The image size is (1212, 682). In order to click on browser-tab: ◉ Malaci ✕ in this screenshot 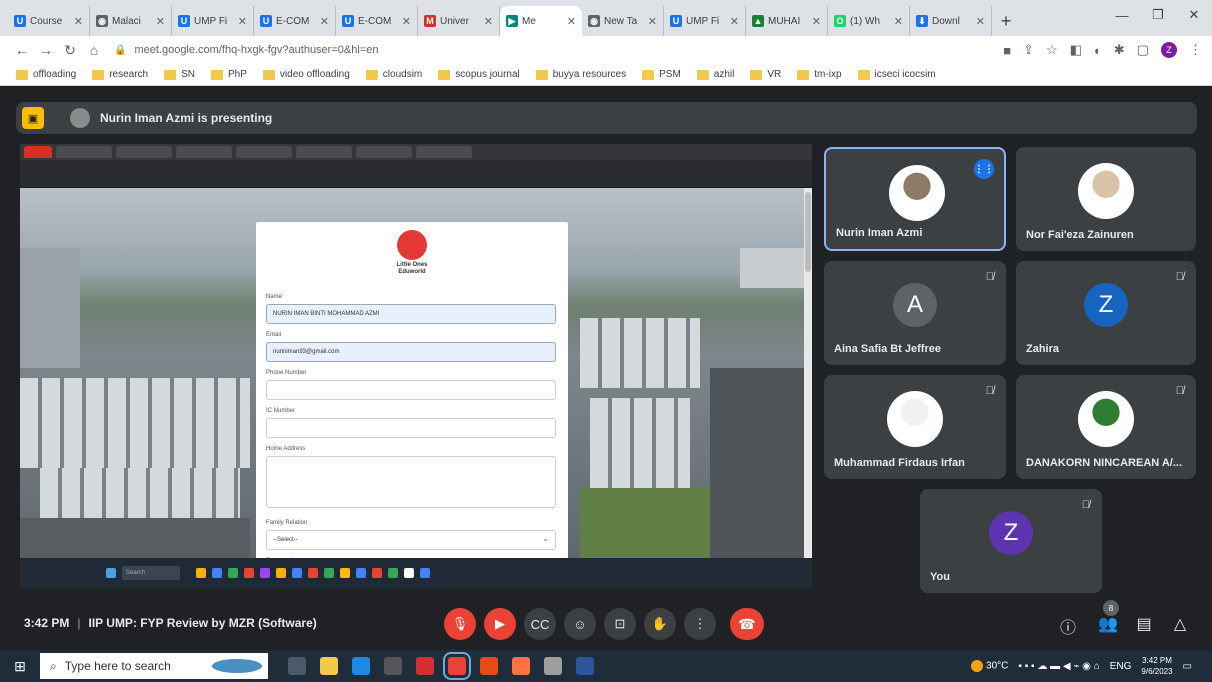, I will do `click(131, 21)`.